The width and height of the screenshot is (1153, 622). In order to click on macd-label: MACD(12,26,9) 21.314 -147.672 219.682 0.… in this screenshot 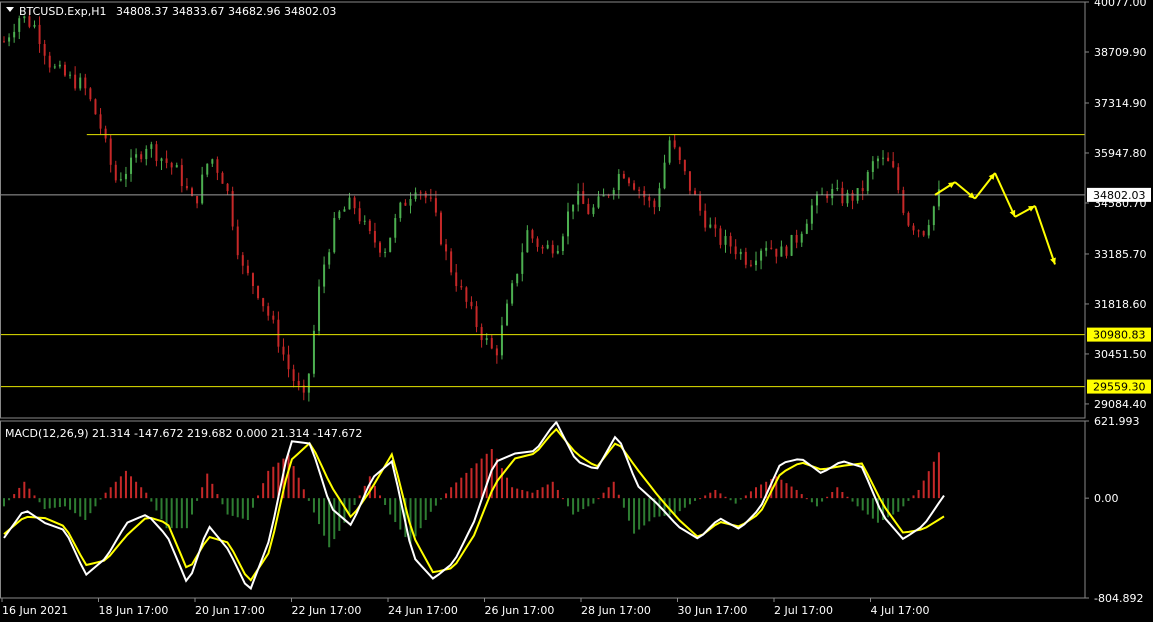, I will do `click(183, 433)`.